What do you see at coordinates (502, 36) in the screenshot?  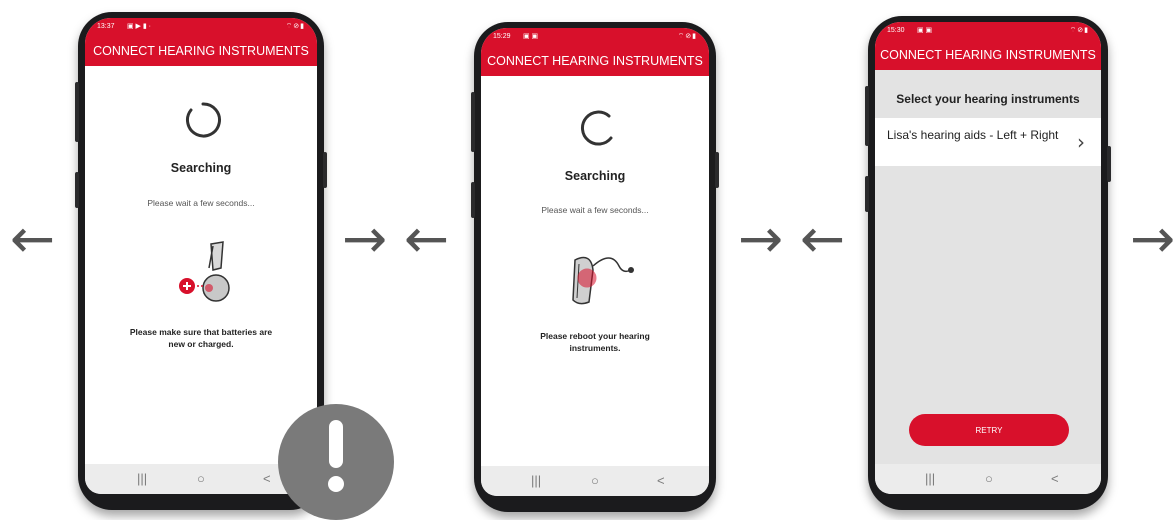 I see `status-time: 15:29` at bounding box center [502, 36].